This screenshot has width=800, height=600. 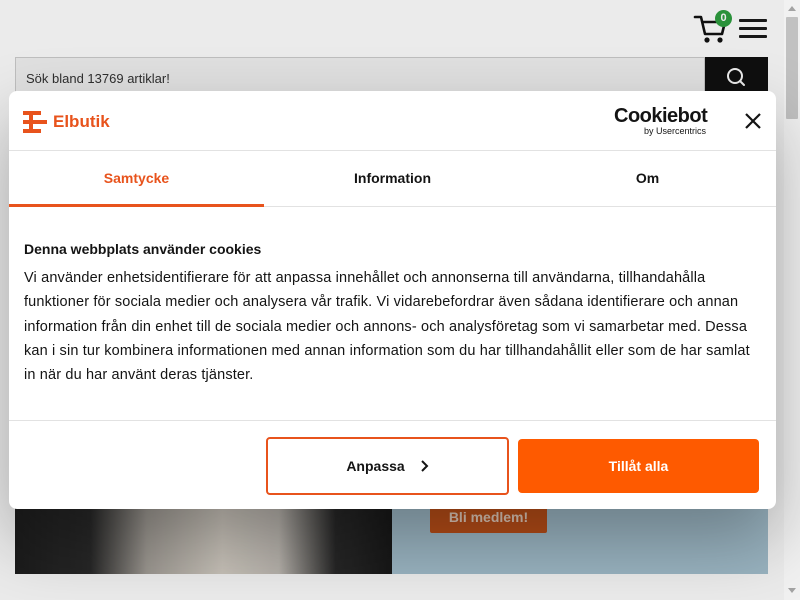 What do you see at coordinates (792, 300) in the screenshot?
I see `scrollbar` at bounding box center [792, 300].